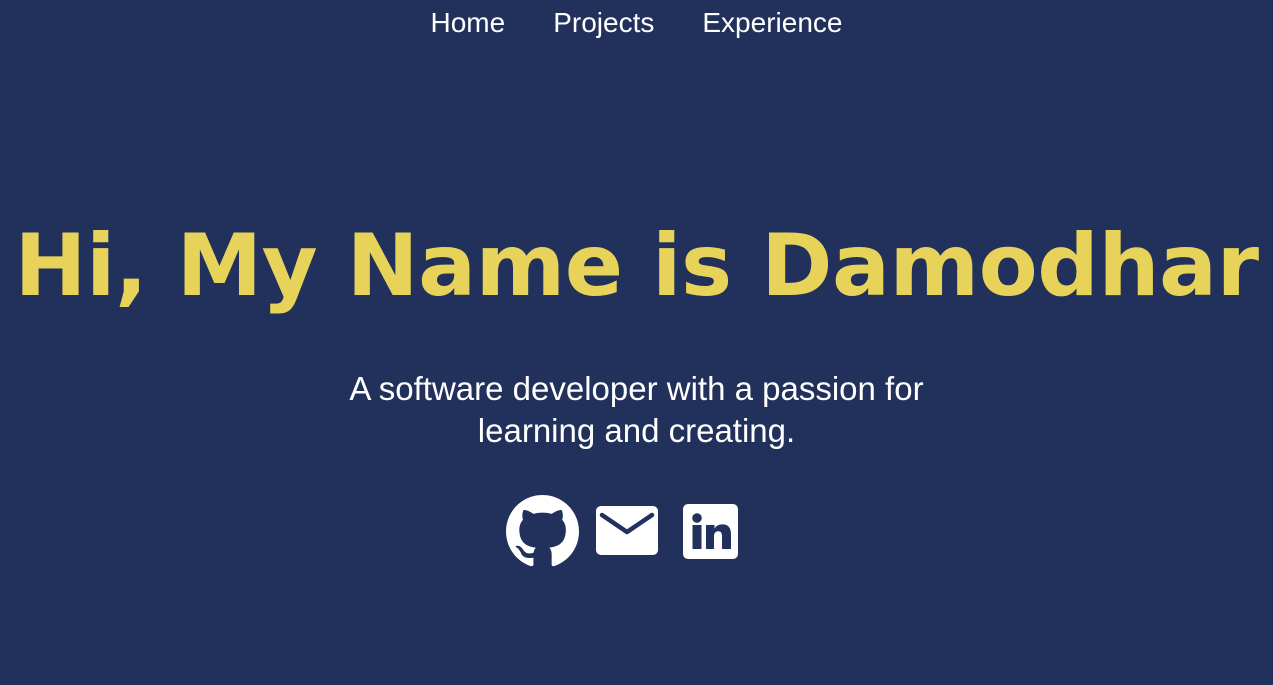 The image size is (1273, 685). I want to click on hero-subtitle-line-1: A software developer with a passion for, so click(636, 388).